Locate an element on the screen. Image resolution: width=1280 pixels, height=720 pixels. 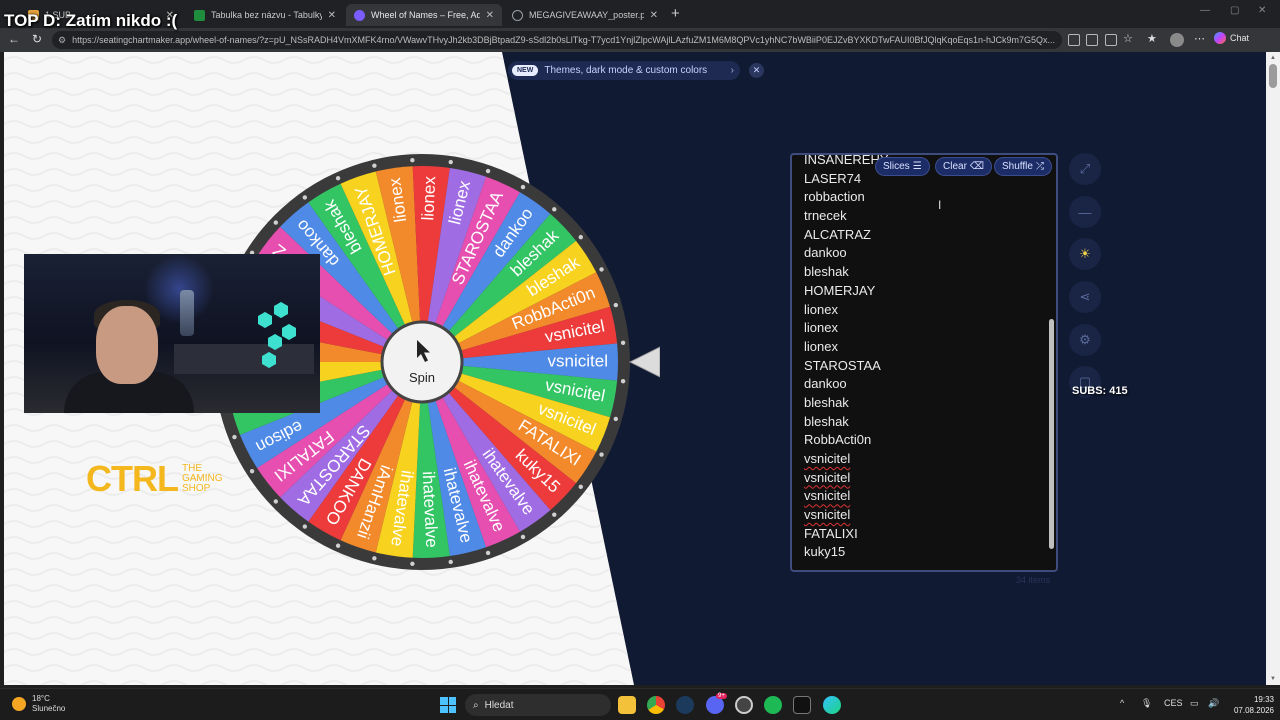
display-icon: ▭ is located at coordinates (1194, 703).